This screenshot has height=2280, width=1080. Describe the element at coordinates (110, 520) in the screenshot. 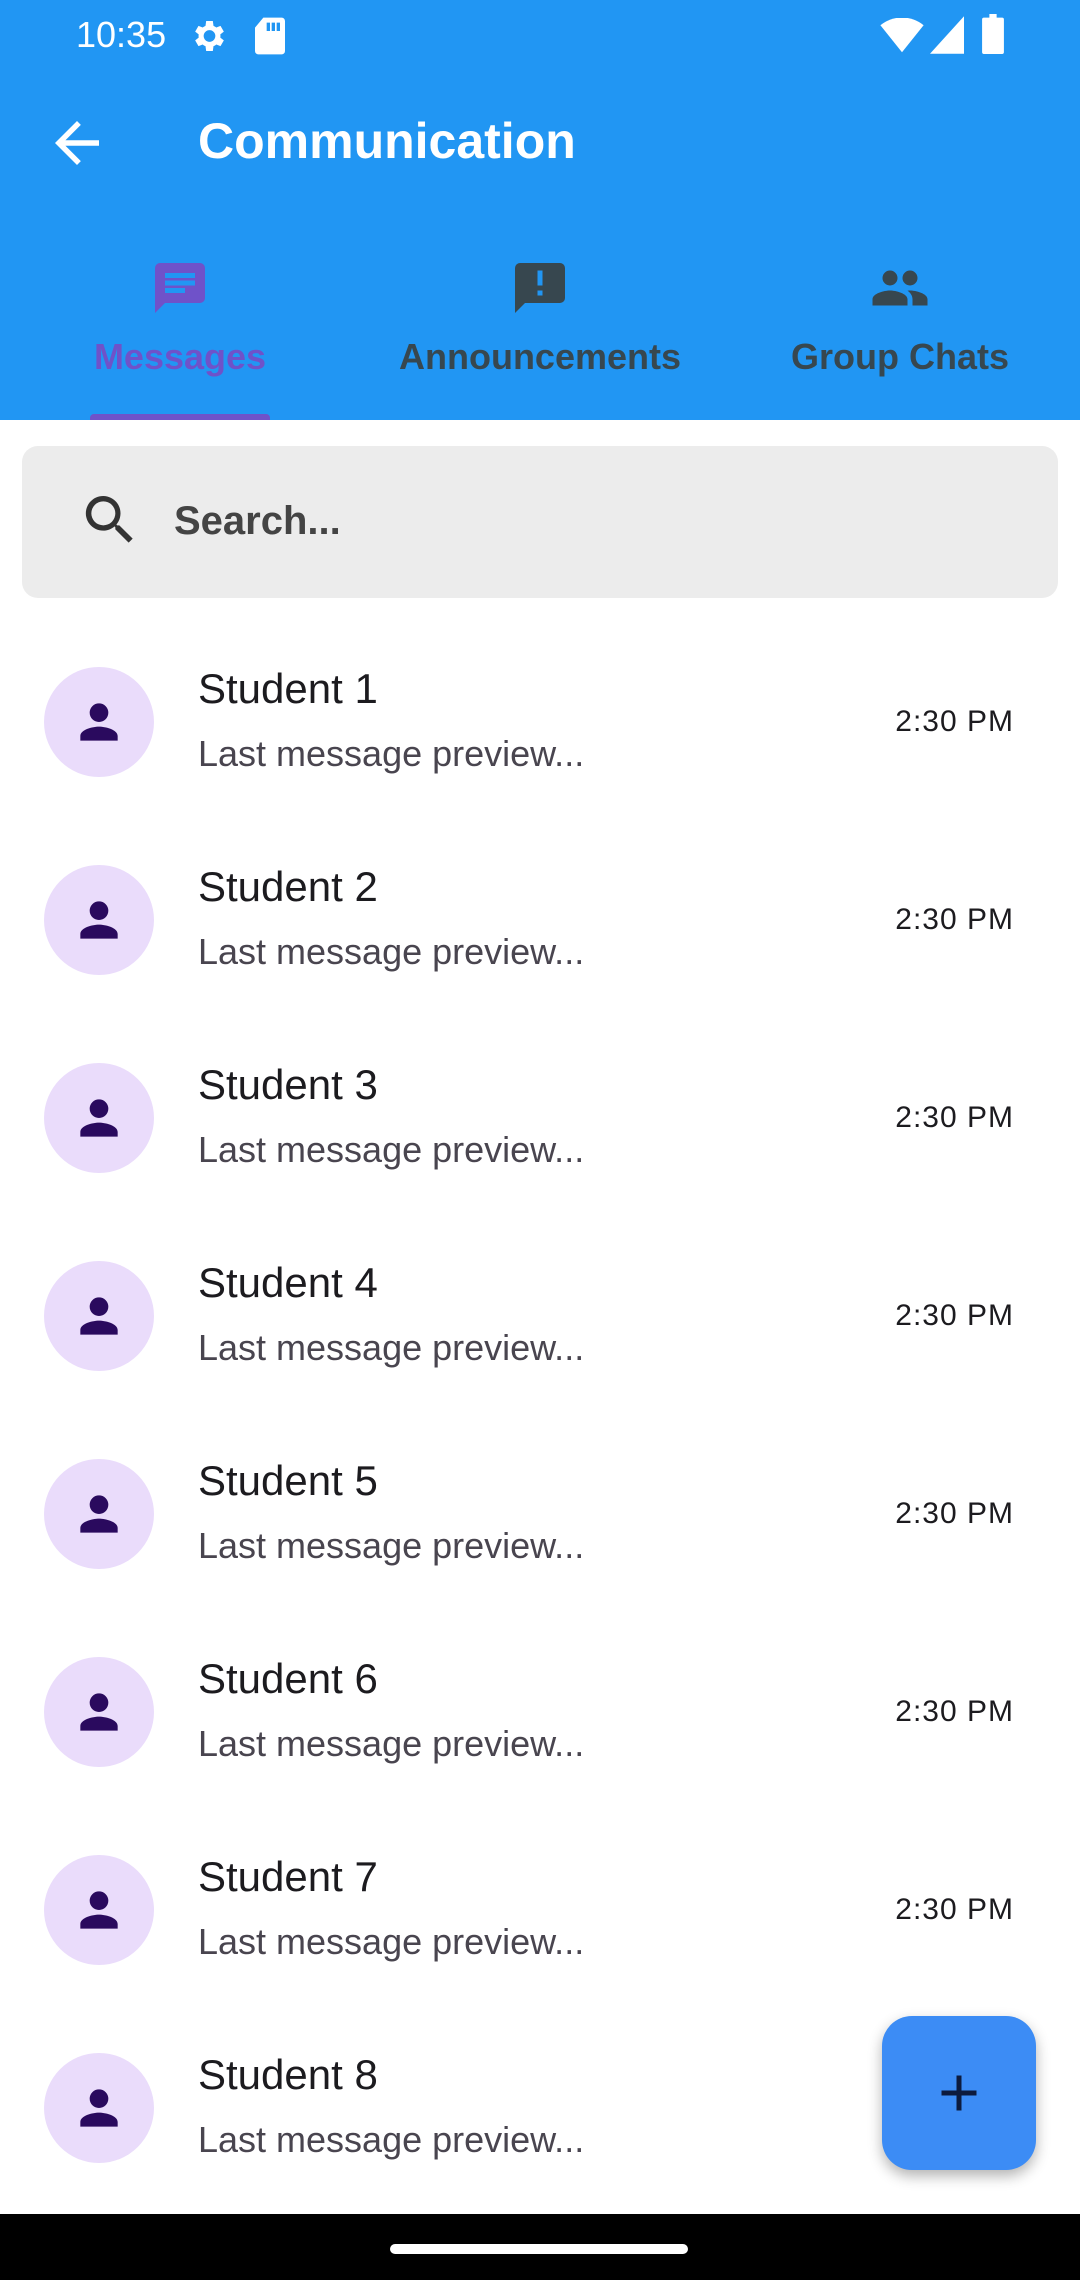

I see `search-icon` at that location.